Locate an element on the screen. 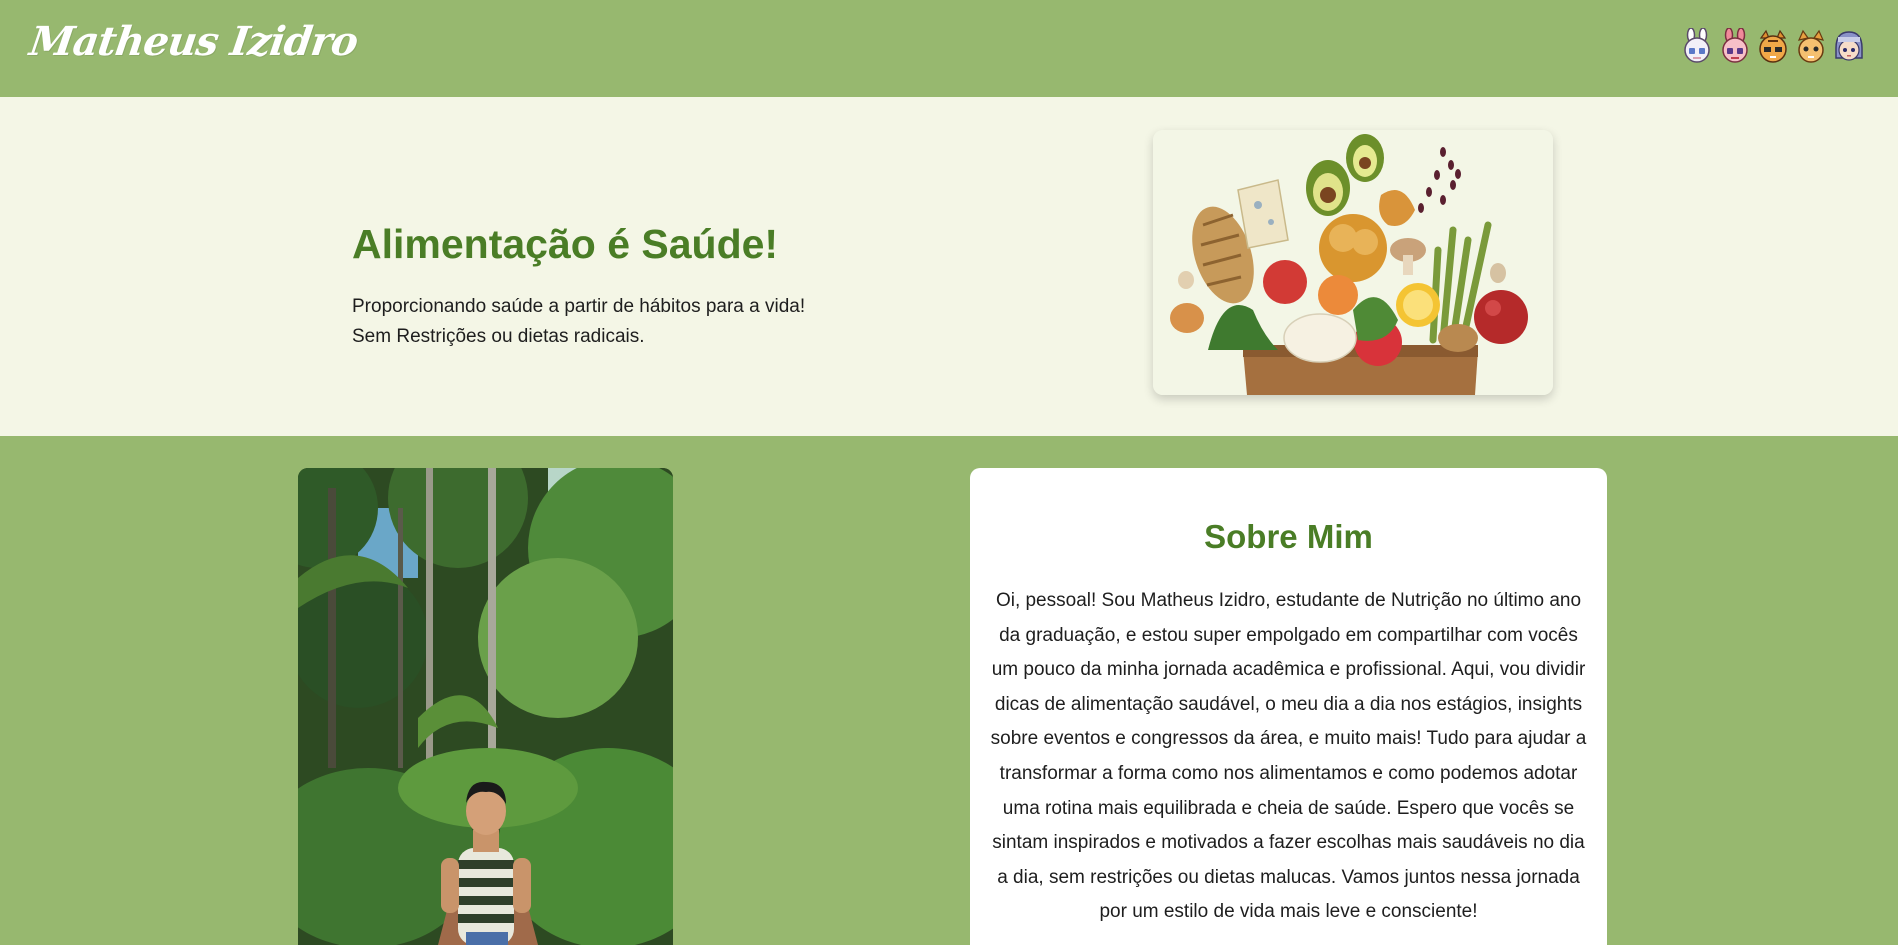 This screenshot has width=1898, height=945. site-header: Matheus Izidro is located at coordinates (949, 48).